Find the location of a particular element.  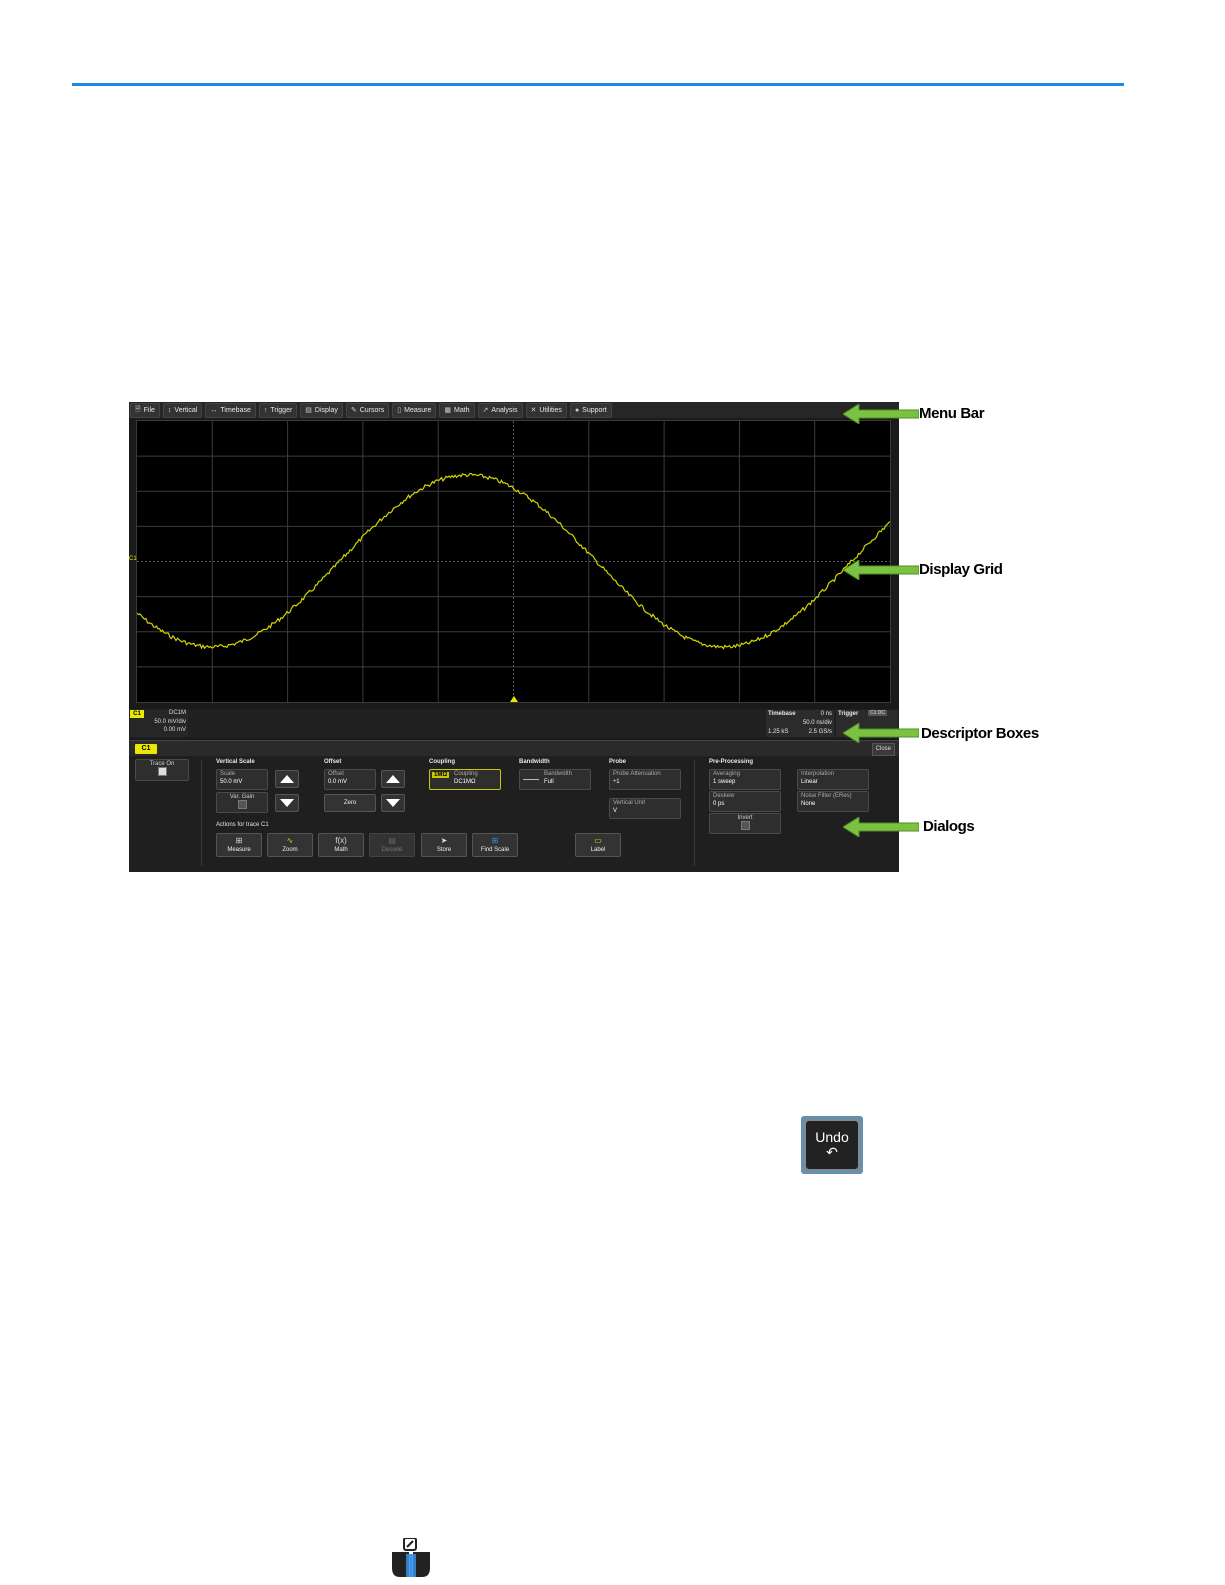

action-label: Store is located at coordinates (444, 850).